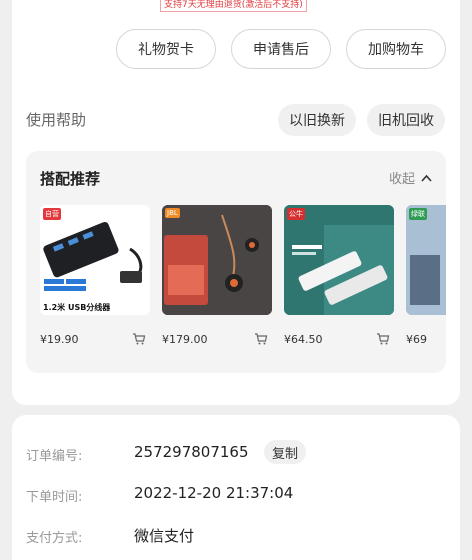 The height and width of the screenshot is (560, 472). Describe the element at coordinates (214, 493) in the screenshot. I see `order-time-value: 2022-12-20 21:37:04` at that location.